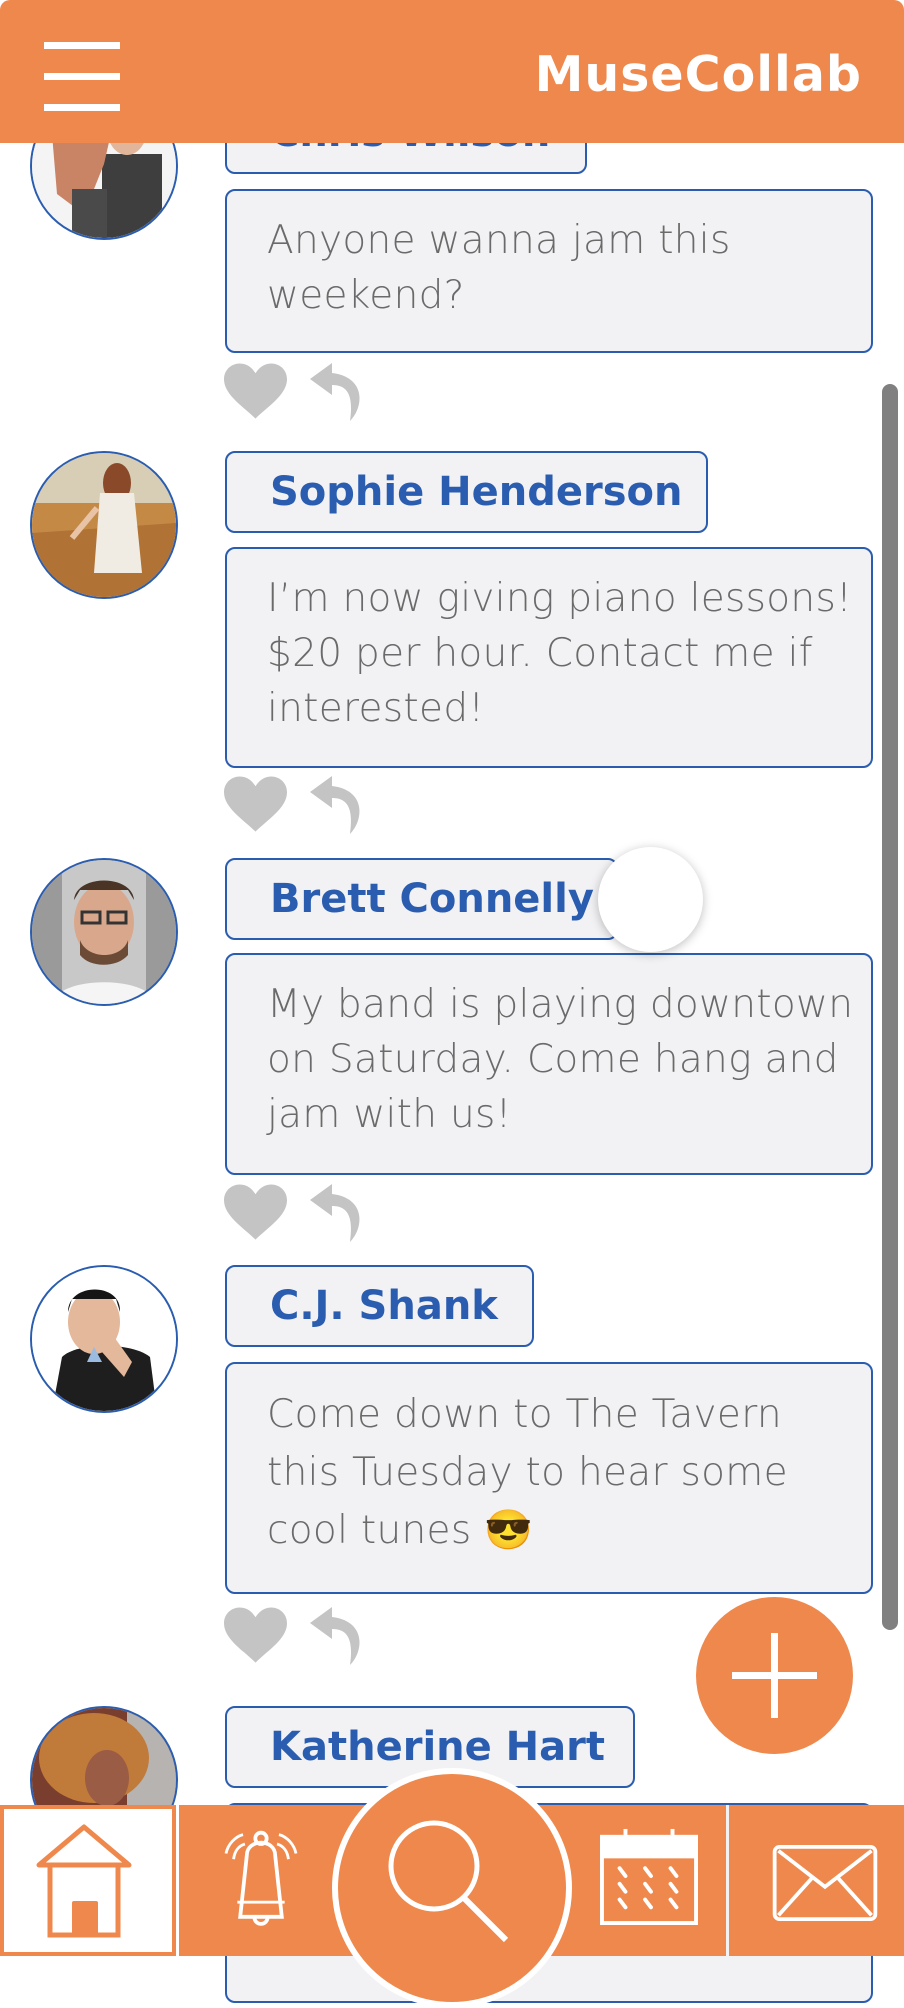  I want to click on author-name-badge: Brett Connelly, so click(421, 899).